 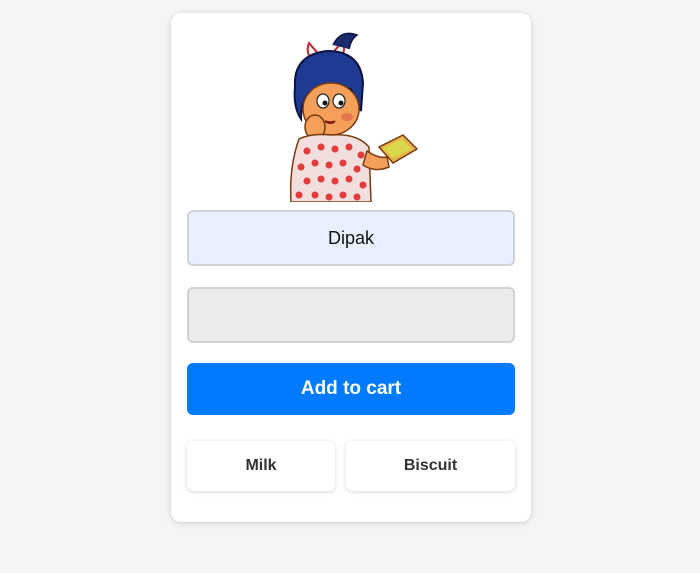 What do you see at coordinates (351, 389) in the screenshot?
I see `add-to-cart-button: Add to cart` at bounding box center [351, 389].